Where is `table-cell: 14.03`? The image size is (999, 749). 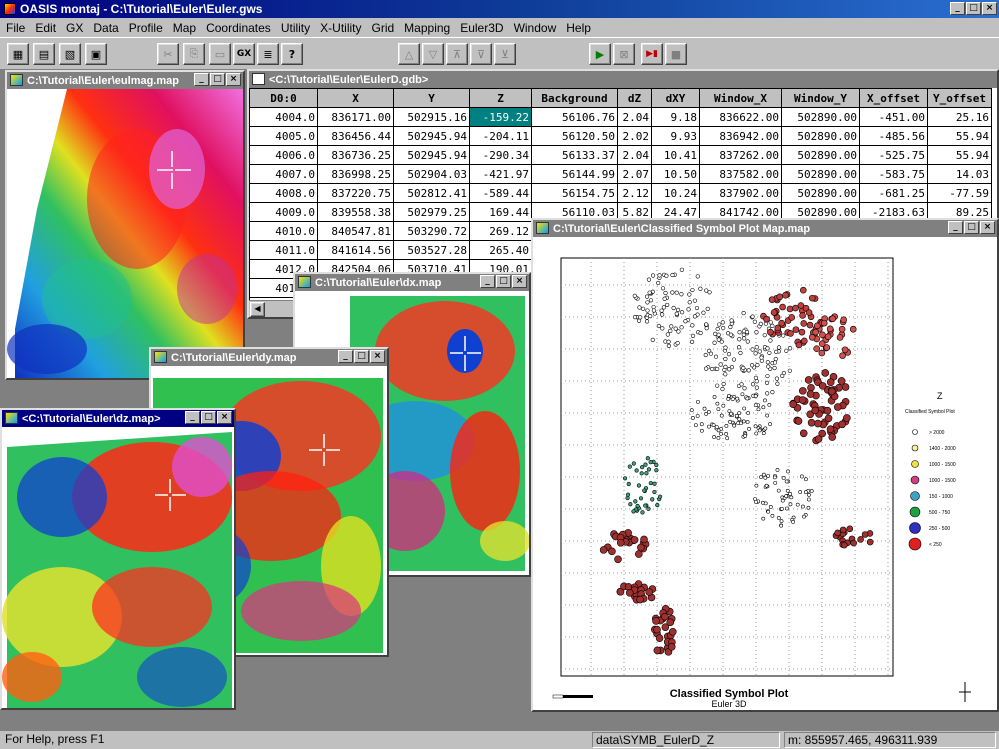
table-cell: 14.03 is located at coordinates (959, 174).